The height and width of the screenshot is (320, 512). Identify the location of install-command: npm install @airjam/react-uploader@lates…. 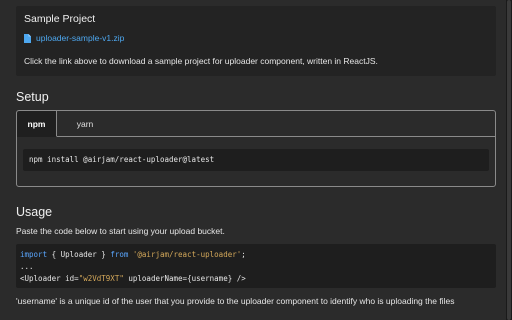
(121, 159).